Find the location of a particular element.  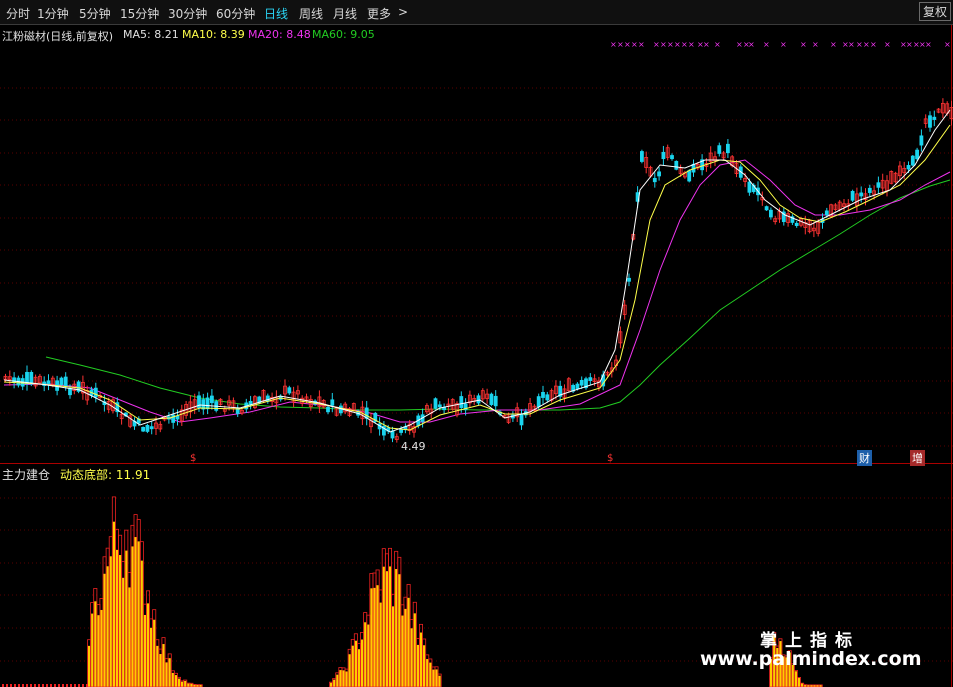

tab-60min: 60分钟 is located at coordinates (235, 13).